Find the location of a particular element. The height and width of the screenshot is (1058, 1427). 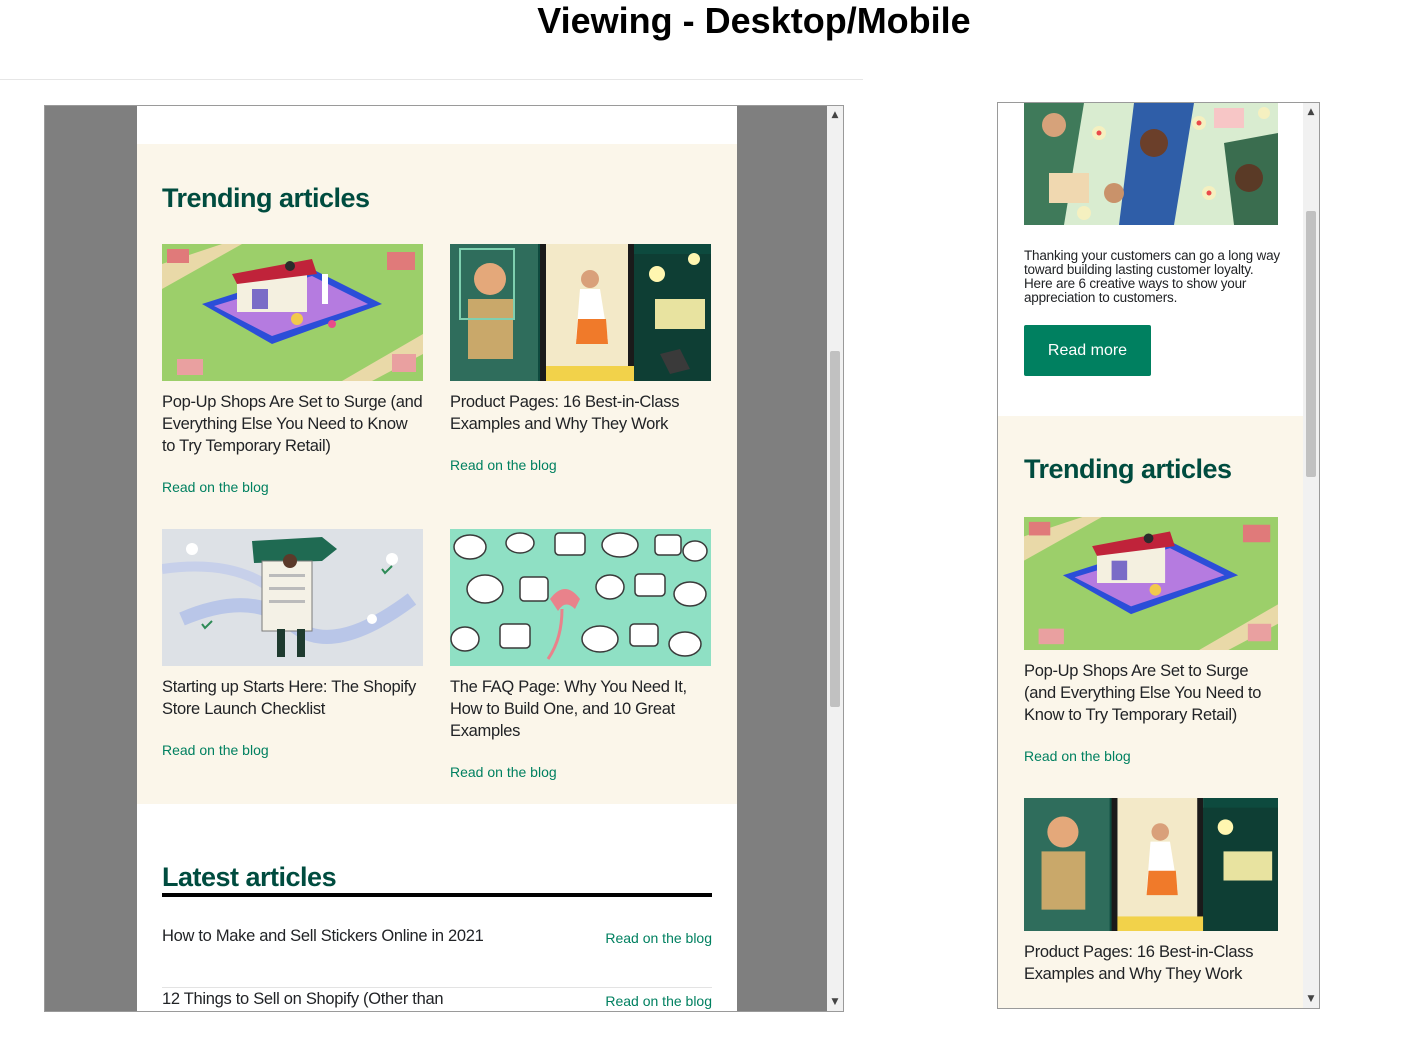

faq-phone-image is located at coordinates (580, 597).